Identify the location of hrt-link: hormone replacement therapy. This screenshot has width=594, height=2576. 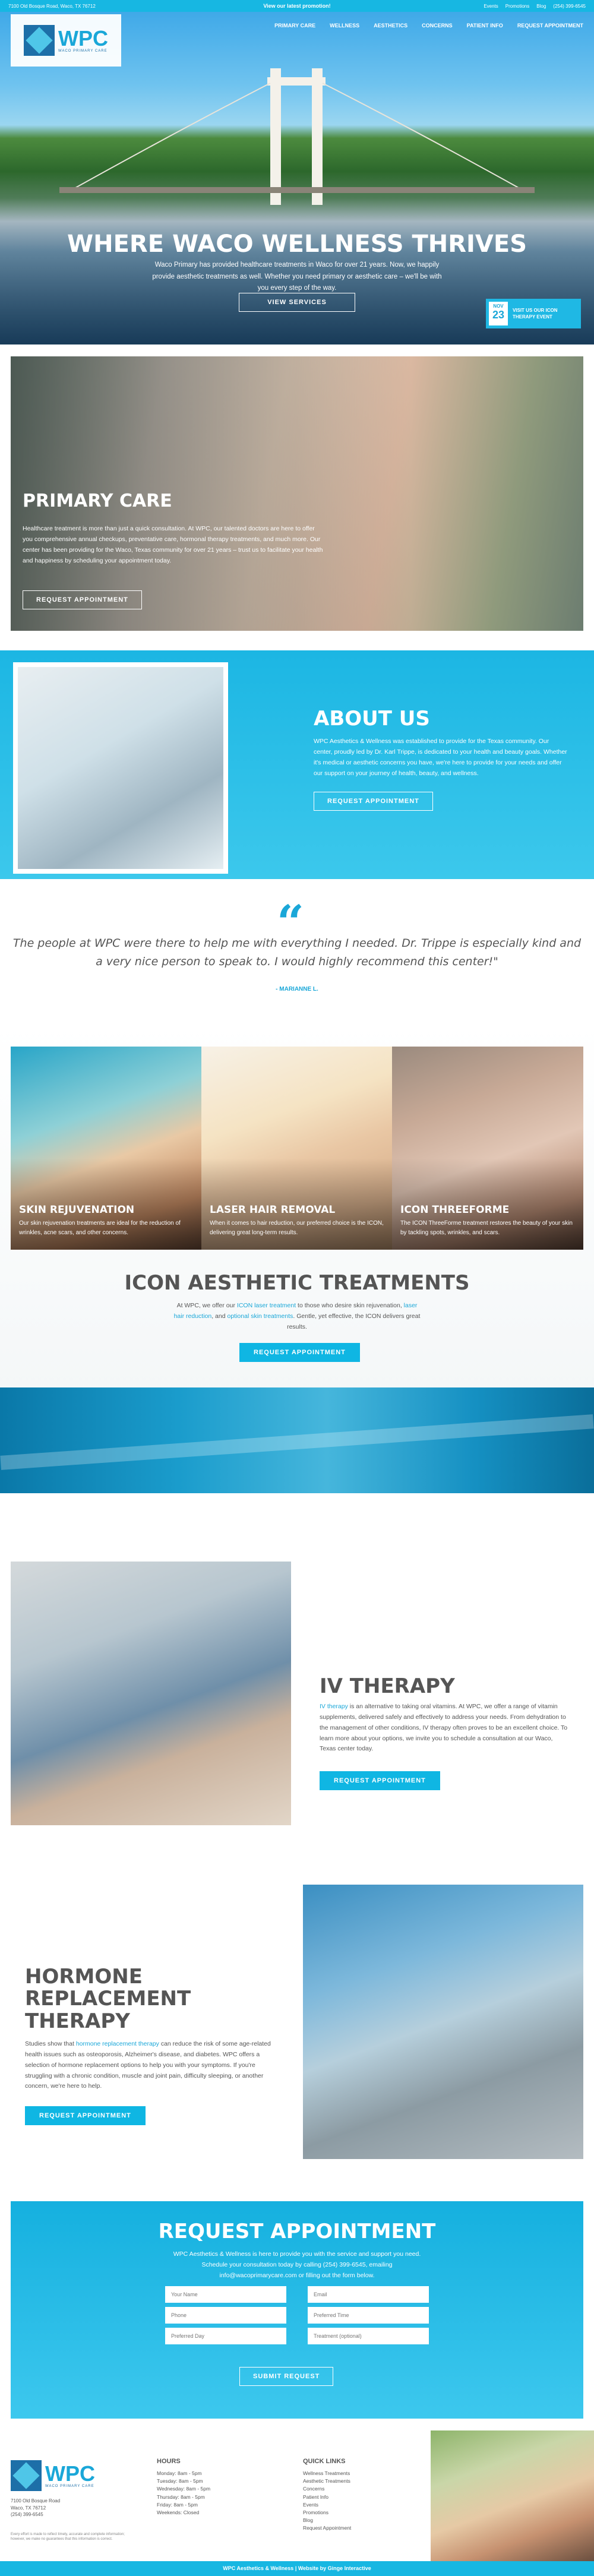
(118, 2043).